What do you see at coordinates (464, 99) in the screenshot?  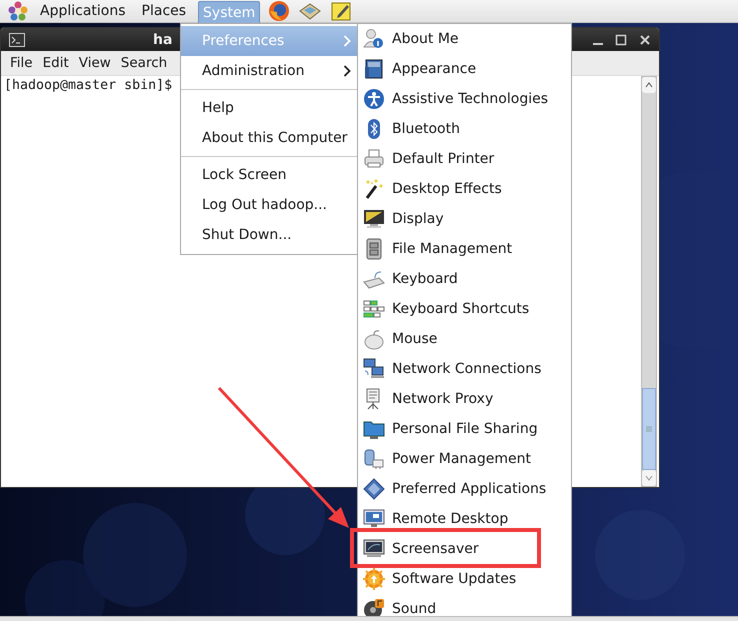 I see `menu-item: Assistive Technologies` at bounding box center [464, 99].